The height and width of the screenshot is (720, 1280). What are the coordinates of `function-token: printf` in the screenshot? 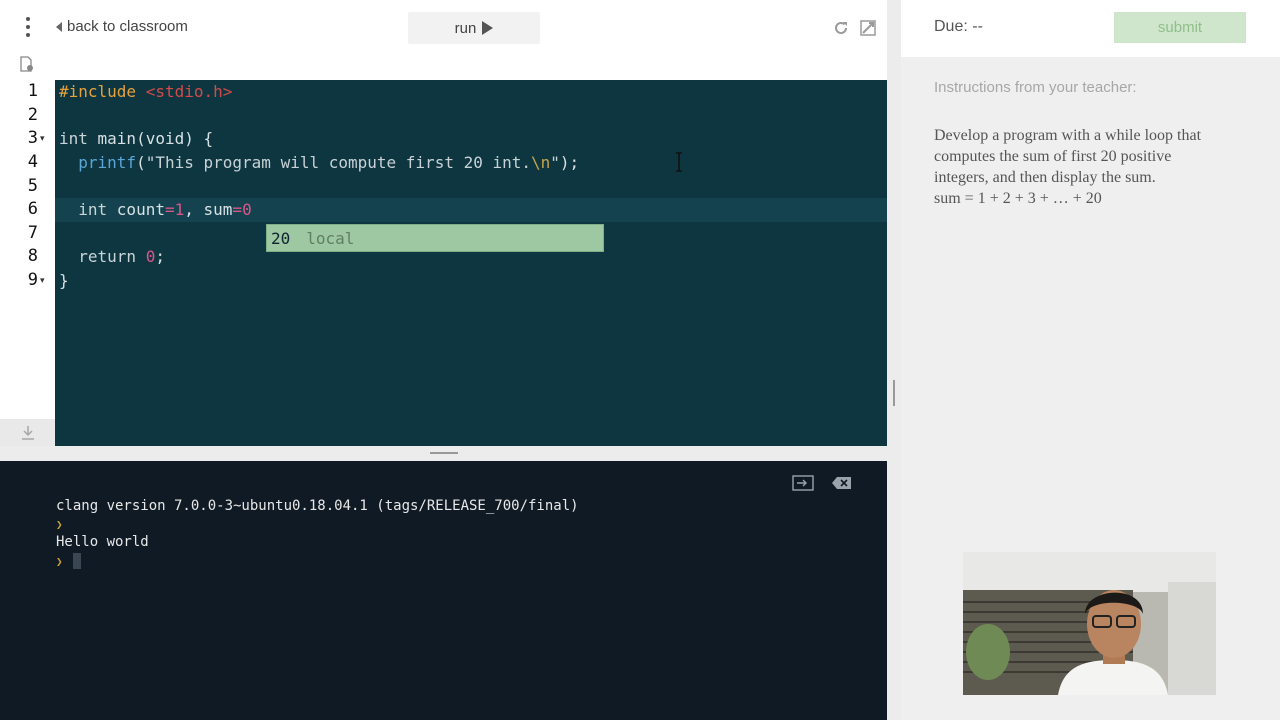 It's located at (107, 162).